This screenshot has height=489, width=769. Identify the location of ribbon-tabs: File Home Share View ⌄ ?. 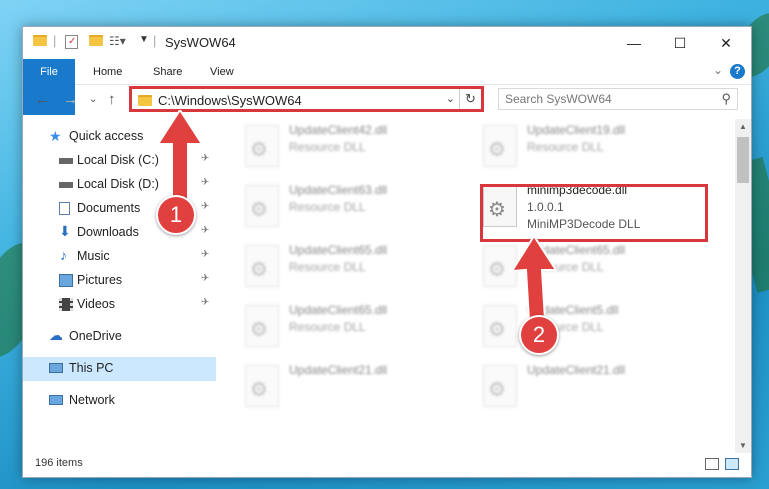
(387, 87).